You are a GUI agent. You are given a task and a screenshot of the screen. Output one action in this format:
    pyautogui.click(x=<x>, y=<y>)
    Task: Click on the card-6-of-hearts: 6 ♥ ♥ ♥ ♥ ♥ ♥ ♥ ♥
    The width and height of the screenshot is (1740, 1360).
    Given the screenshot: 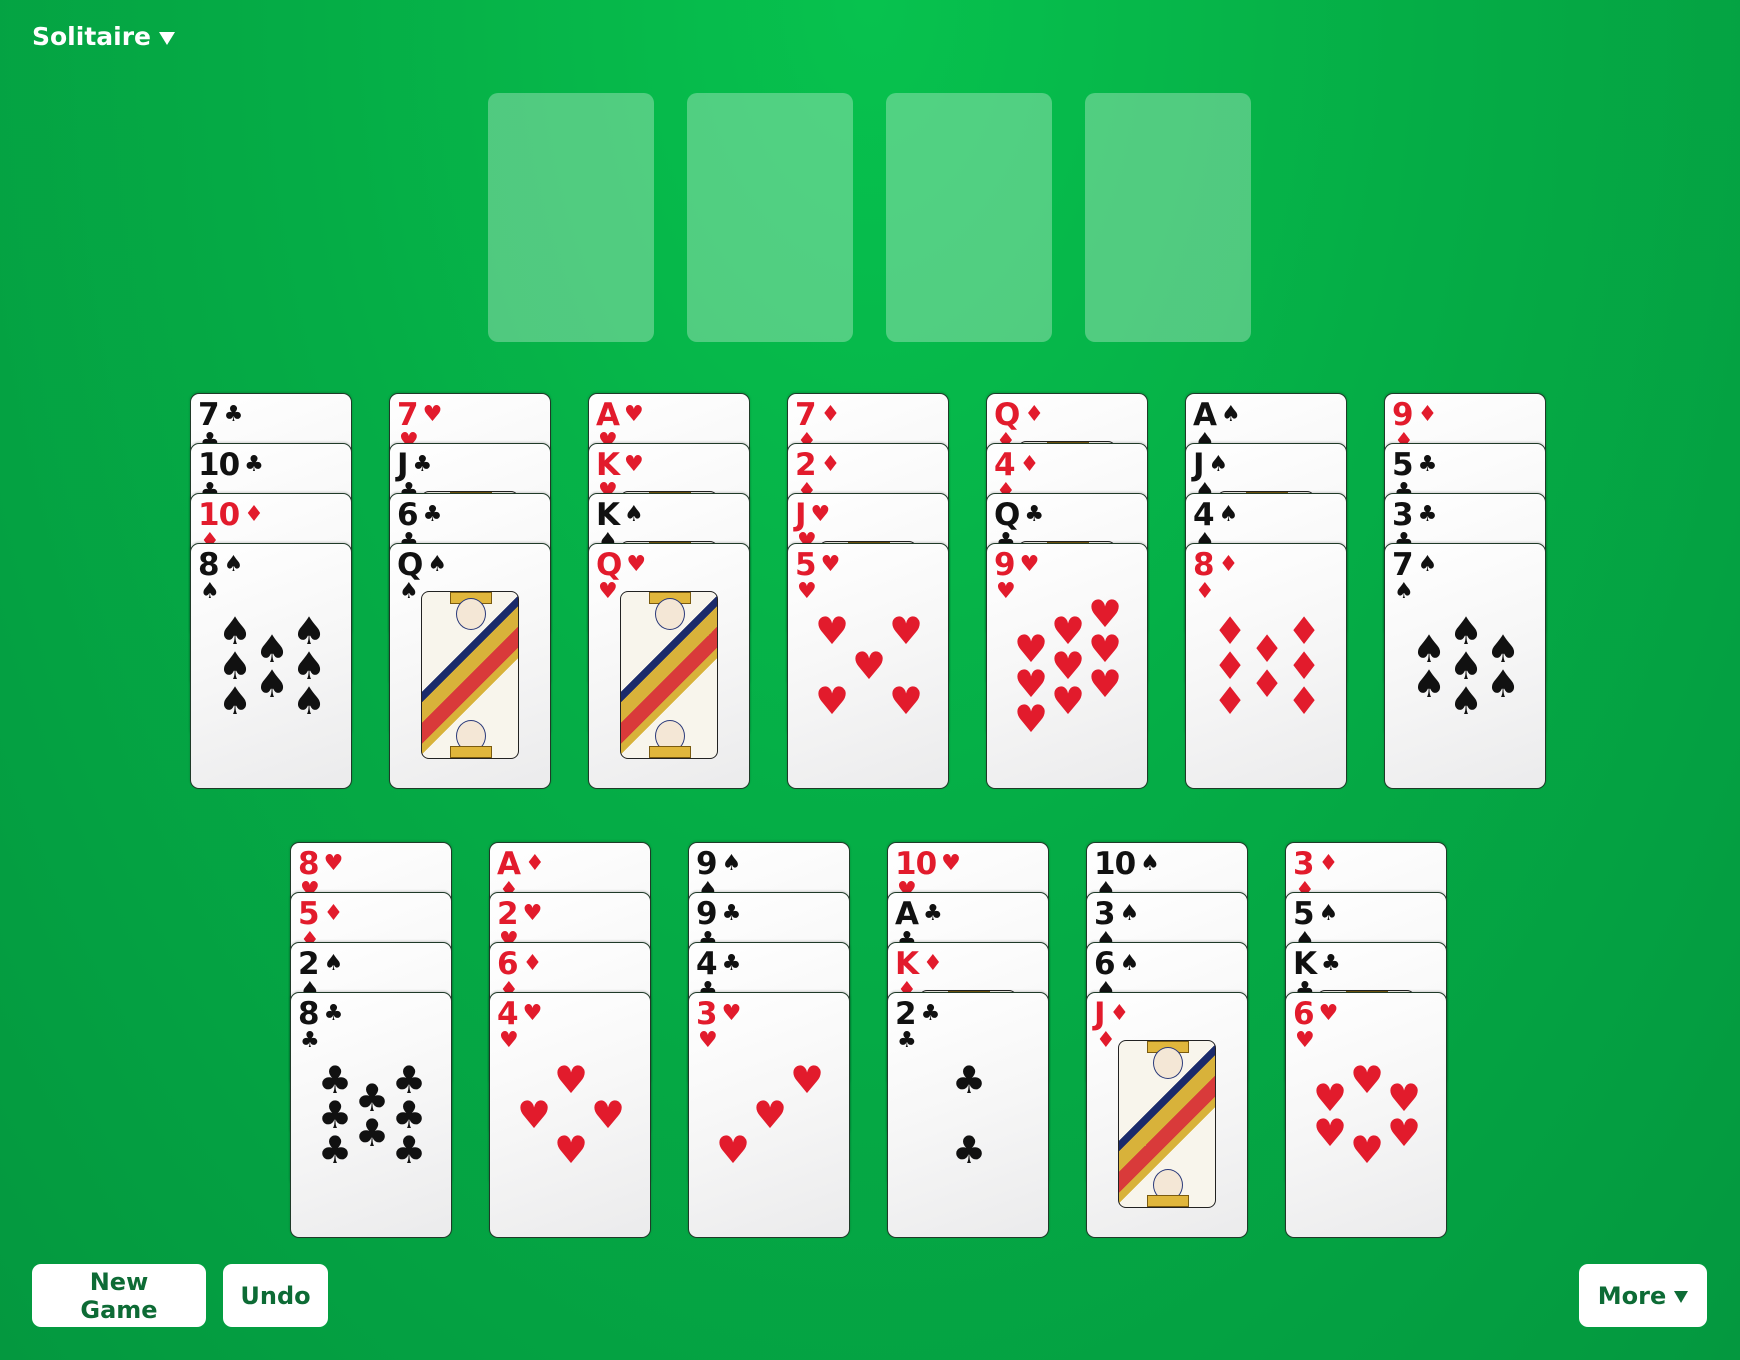 What is the action you would take?
    pyautogui.click(x=1366, y=1115)
    